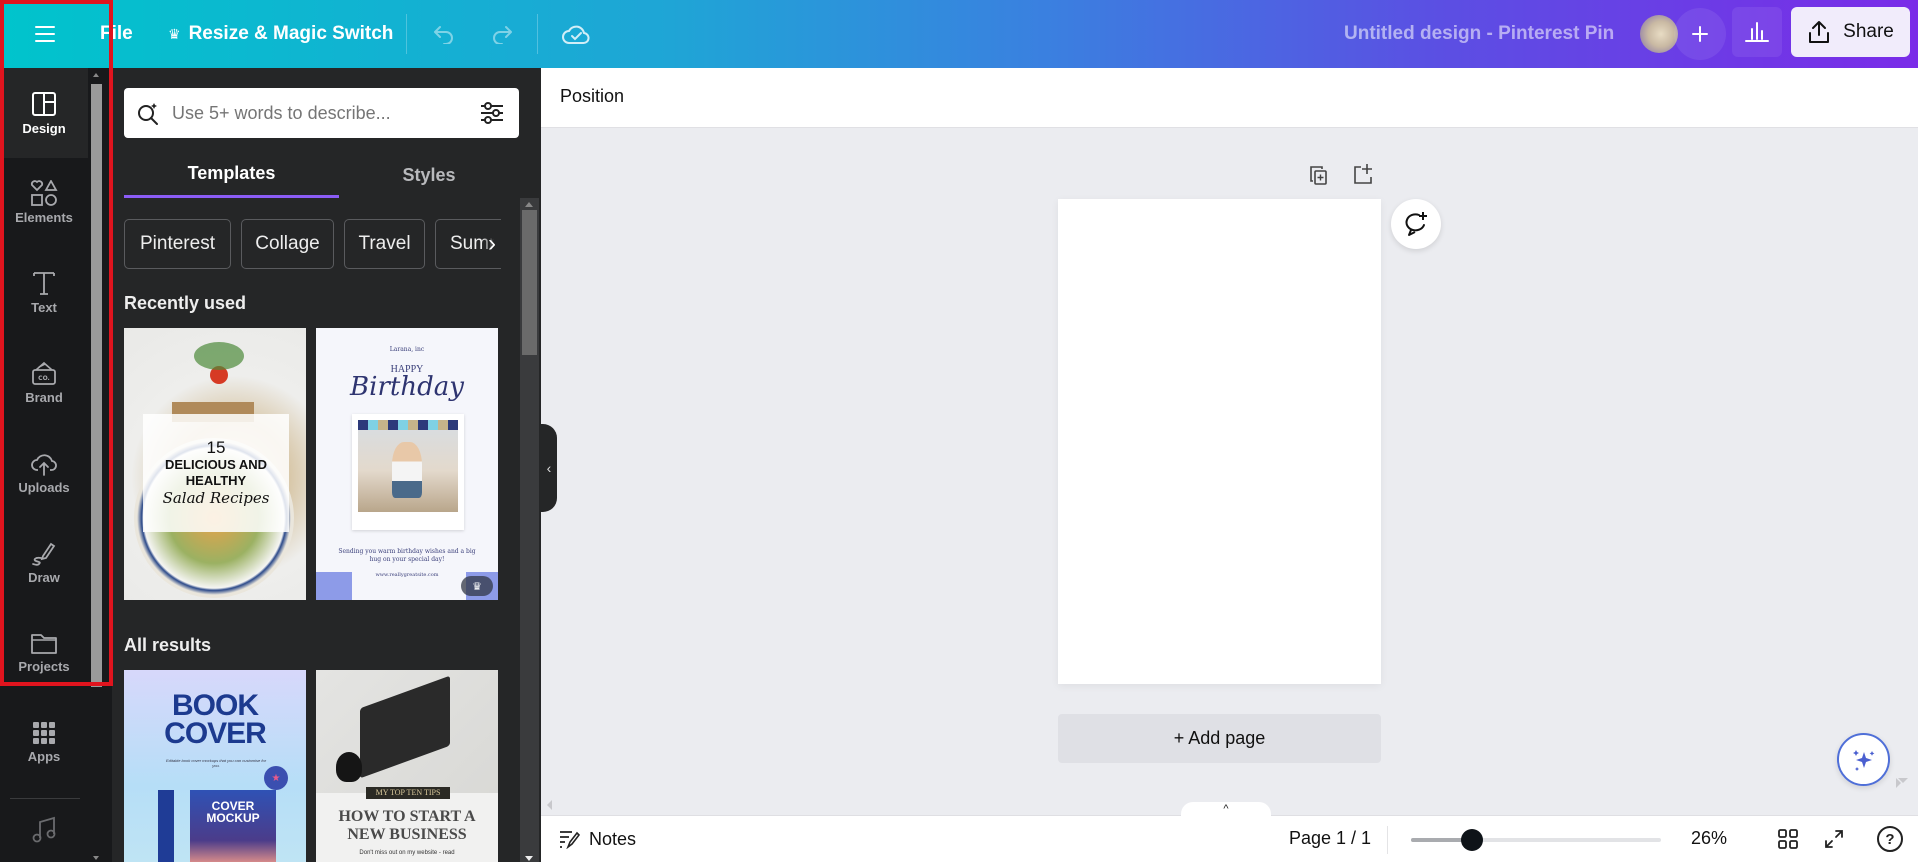 This screenshot has height=862, width=1918. What do you see at coordinates (96, 385) in the screenshot?
I see `rail-scrollbar-thumb` at bounding box center [96, 385].